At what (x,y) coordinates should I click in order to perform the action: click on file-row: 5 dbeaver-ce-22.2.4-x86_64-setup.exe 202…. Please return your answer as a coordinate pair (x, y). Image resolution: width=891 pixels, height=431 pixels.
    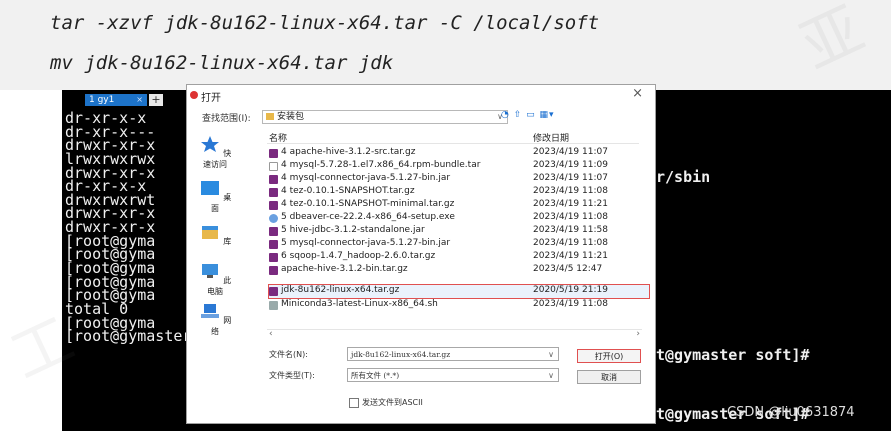
    Looking at the image, I should click on (459, 218).